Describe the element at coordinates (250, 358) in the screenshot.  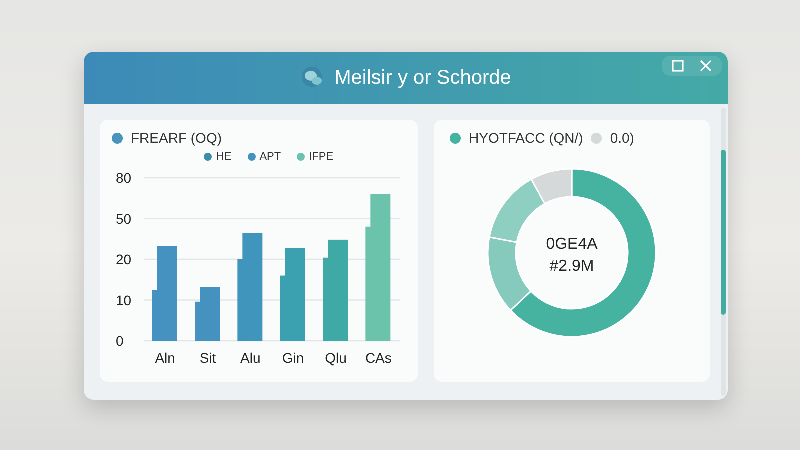
I see `x-category-label: Alu` at that location.